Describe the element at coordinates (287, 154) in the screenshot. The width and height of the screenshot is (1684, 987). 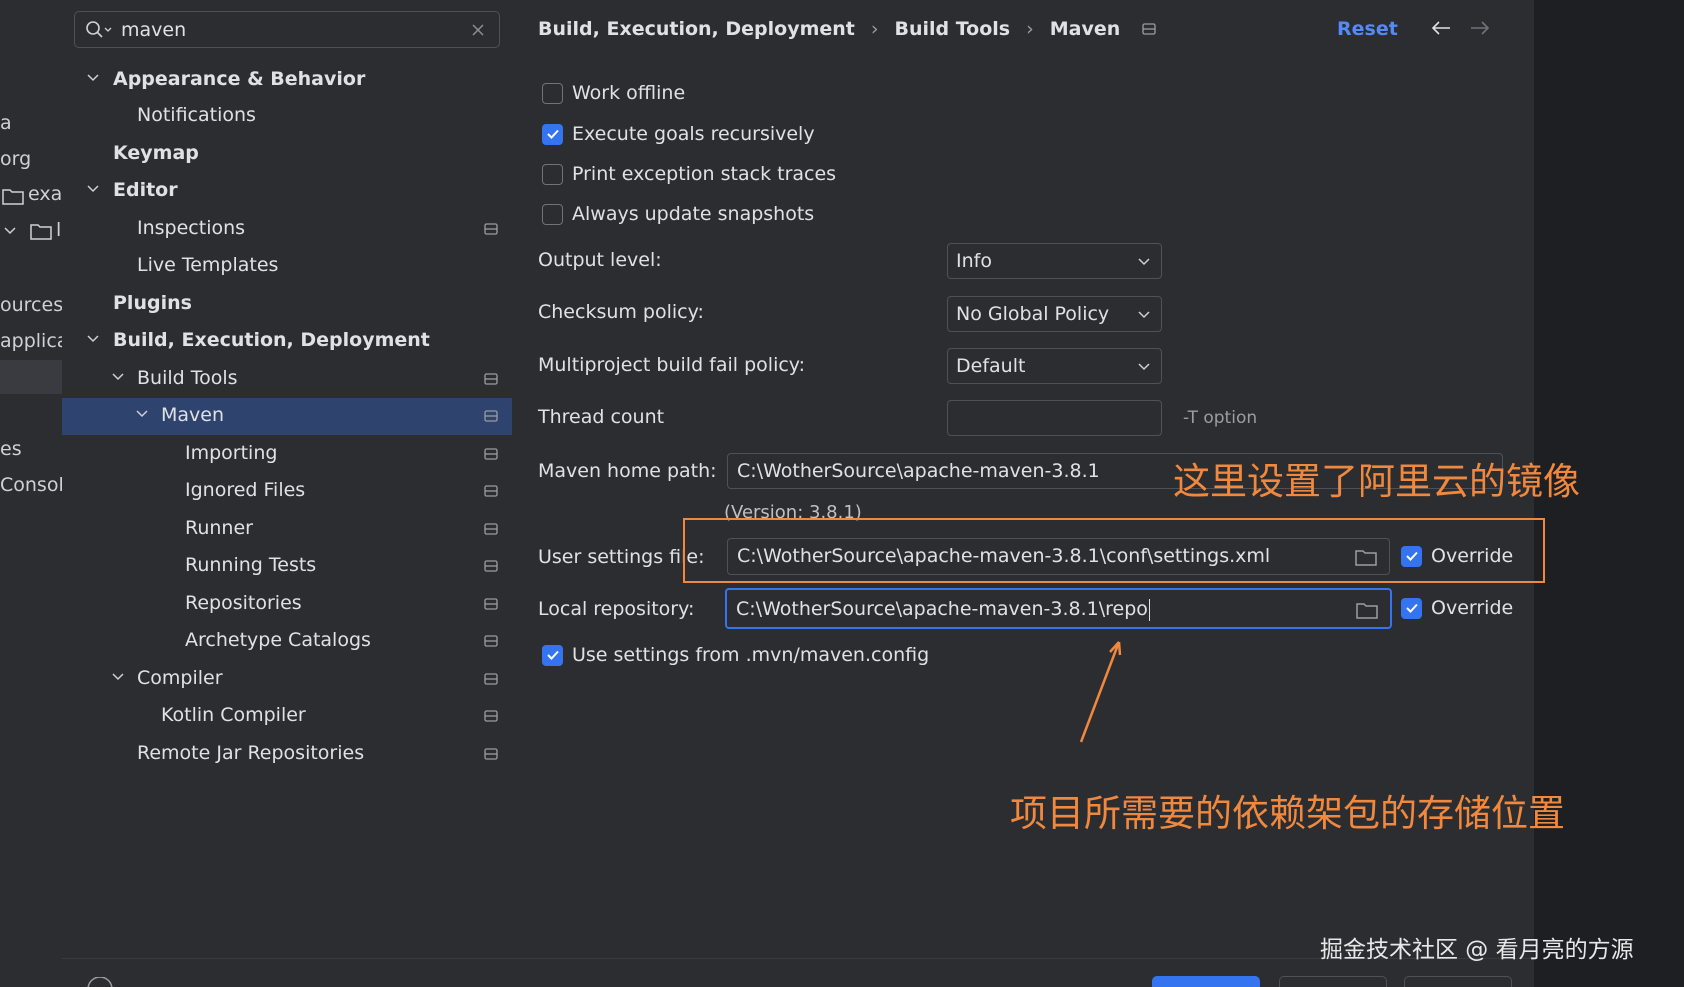
I see `tree-item-keymap: Keymap` at that location.